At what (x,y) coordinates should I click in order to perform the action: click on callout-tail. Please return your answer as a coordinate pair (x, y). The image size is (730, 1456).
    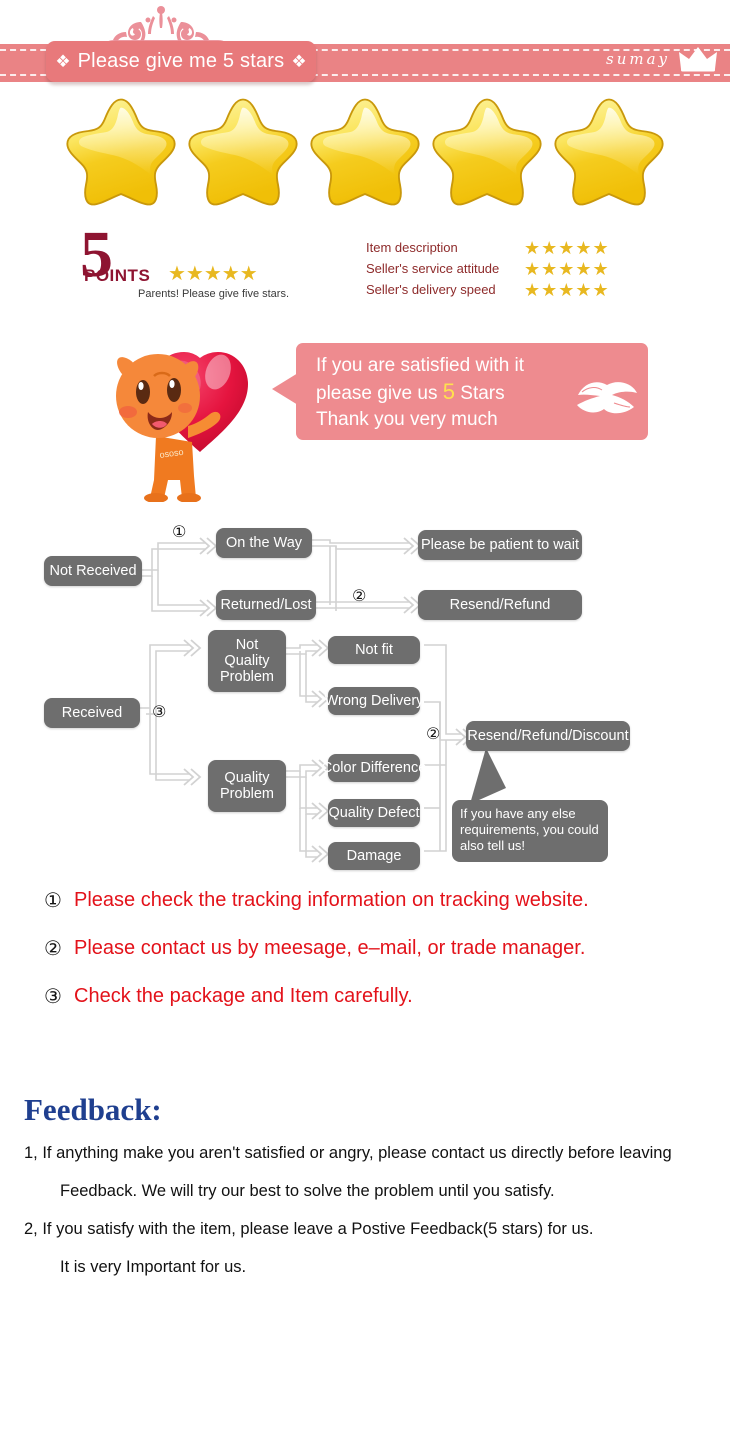
    Looking at the image, I should click on (488, 776).